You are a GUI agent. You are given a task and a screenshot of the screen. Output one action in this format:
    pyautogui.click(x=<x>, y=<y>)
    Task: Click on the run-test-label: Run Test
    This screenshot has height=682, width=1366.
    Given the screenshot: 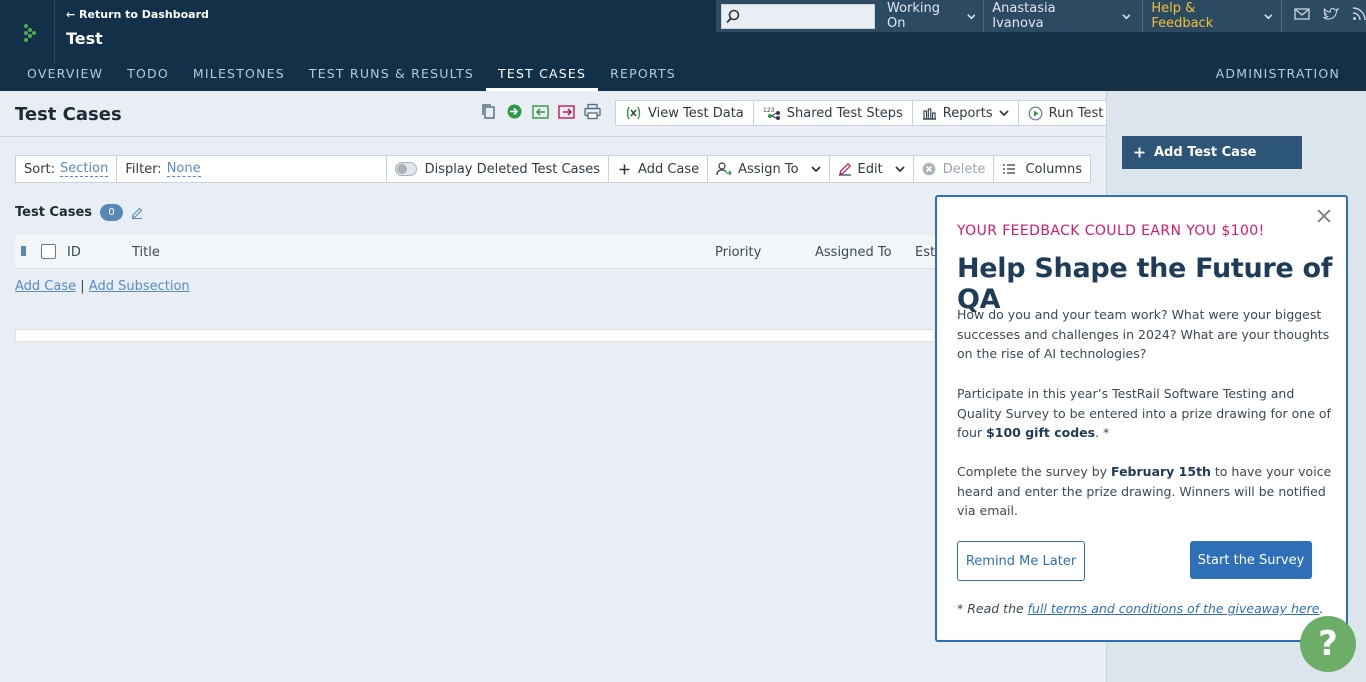 What is the action you would take?
    pyautogui.click(x=1076, y=113)
    